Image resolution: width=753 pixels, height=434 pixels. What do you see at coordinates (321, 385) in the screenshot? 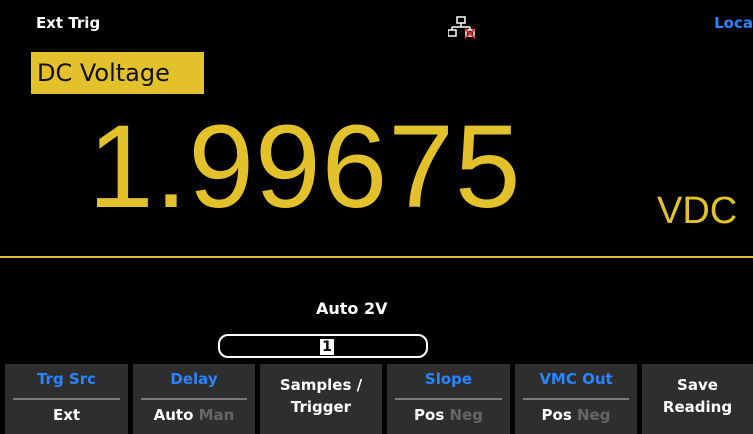
I see `softkey-line1: Samples /` at bounding box center [321, 385].